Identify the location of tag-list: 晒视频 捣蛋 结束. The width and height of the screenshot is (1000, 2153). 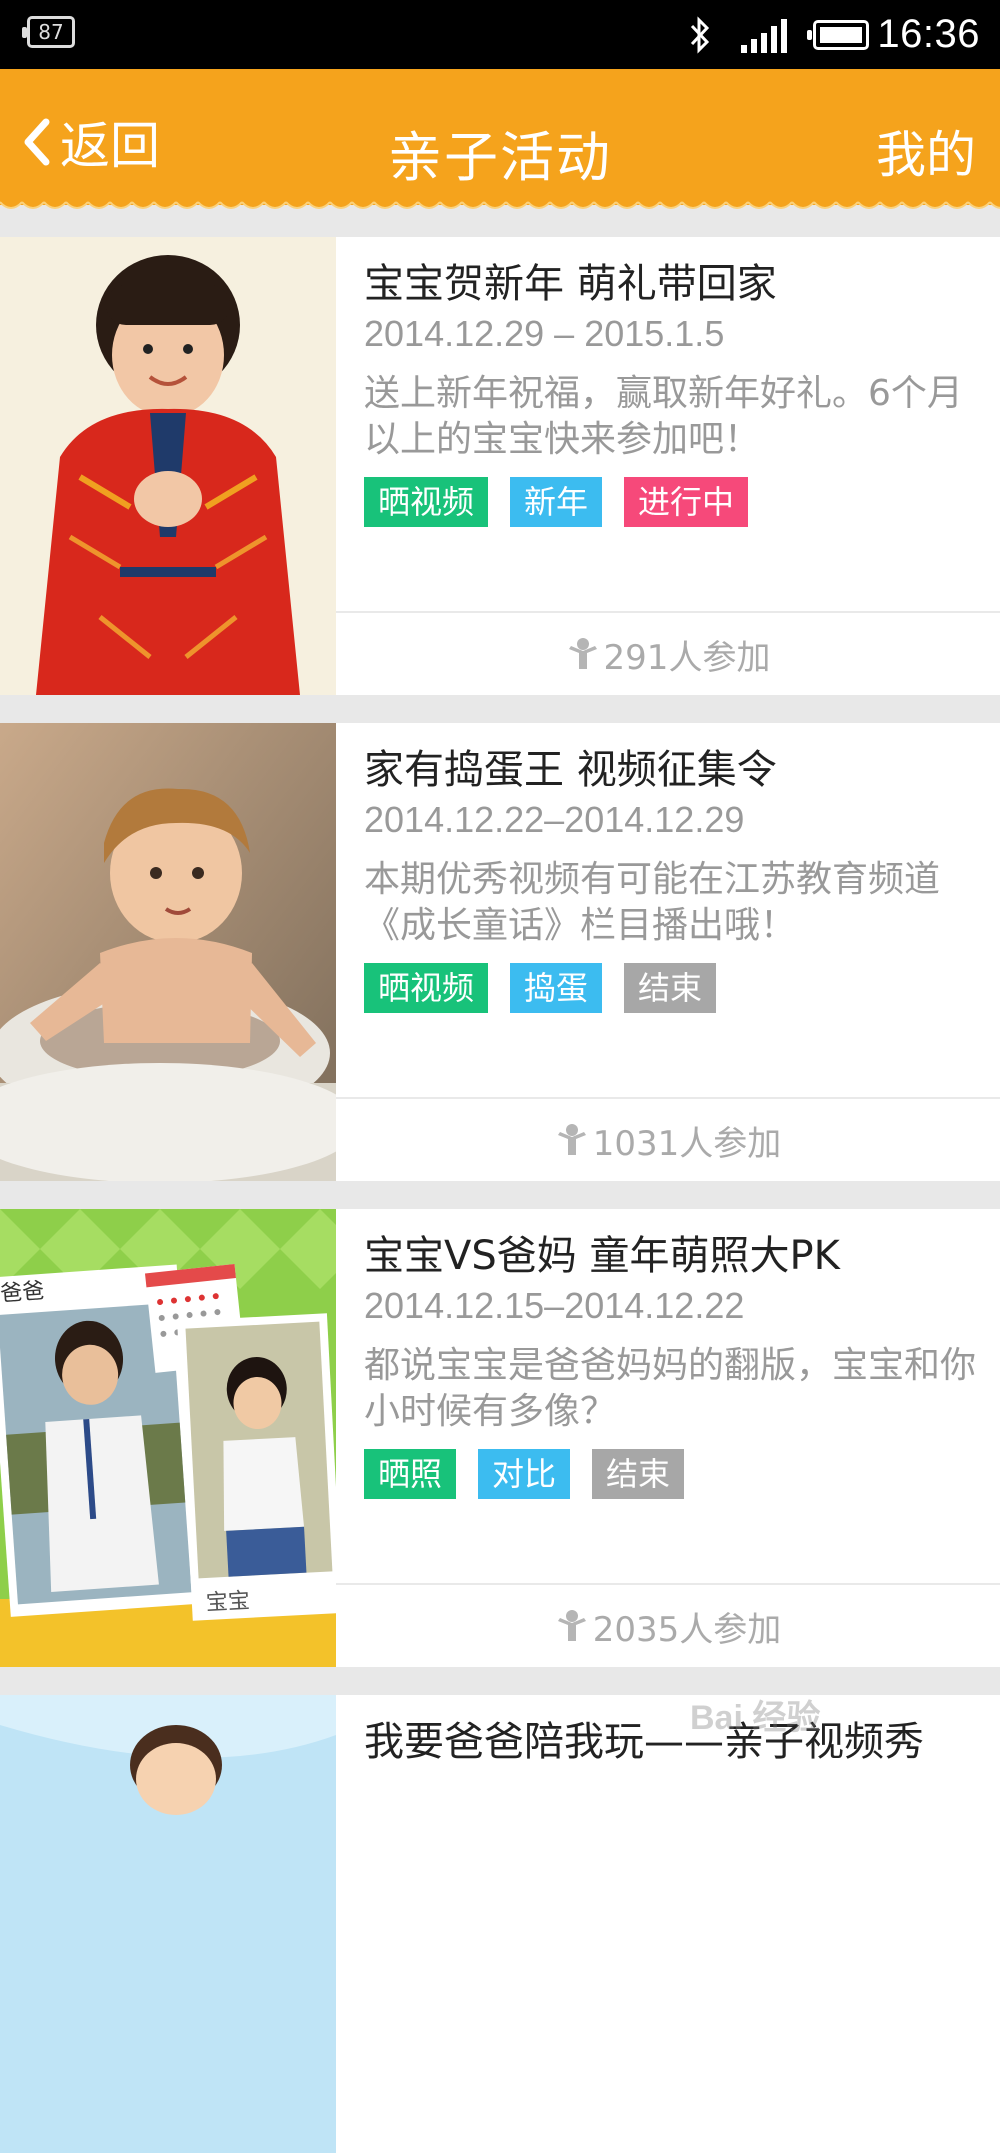
(540, 988).